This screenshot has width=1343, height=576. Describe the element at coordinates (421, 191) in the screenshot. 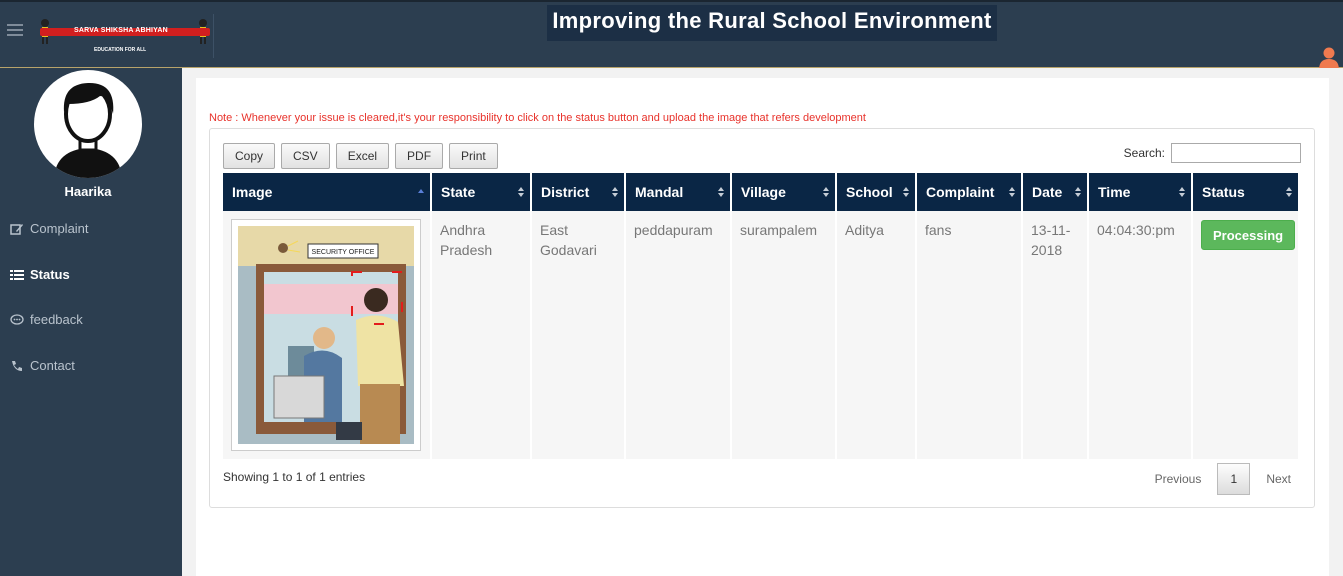

I see `sort-asc-icon` at that location.